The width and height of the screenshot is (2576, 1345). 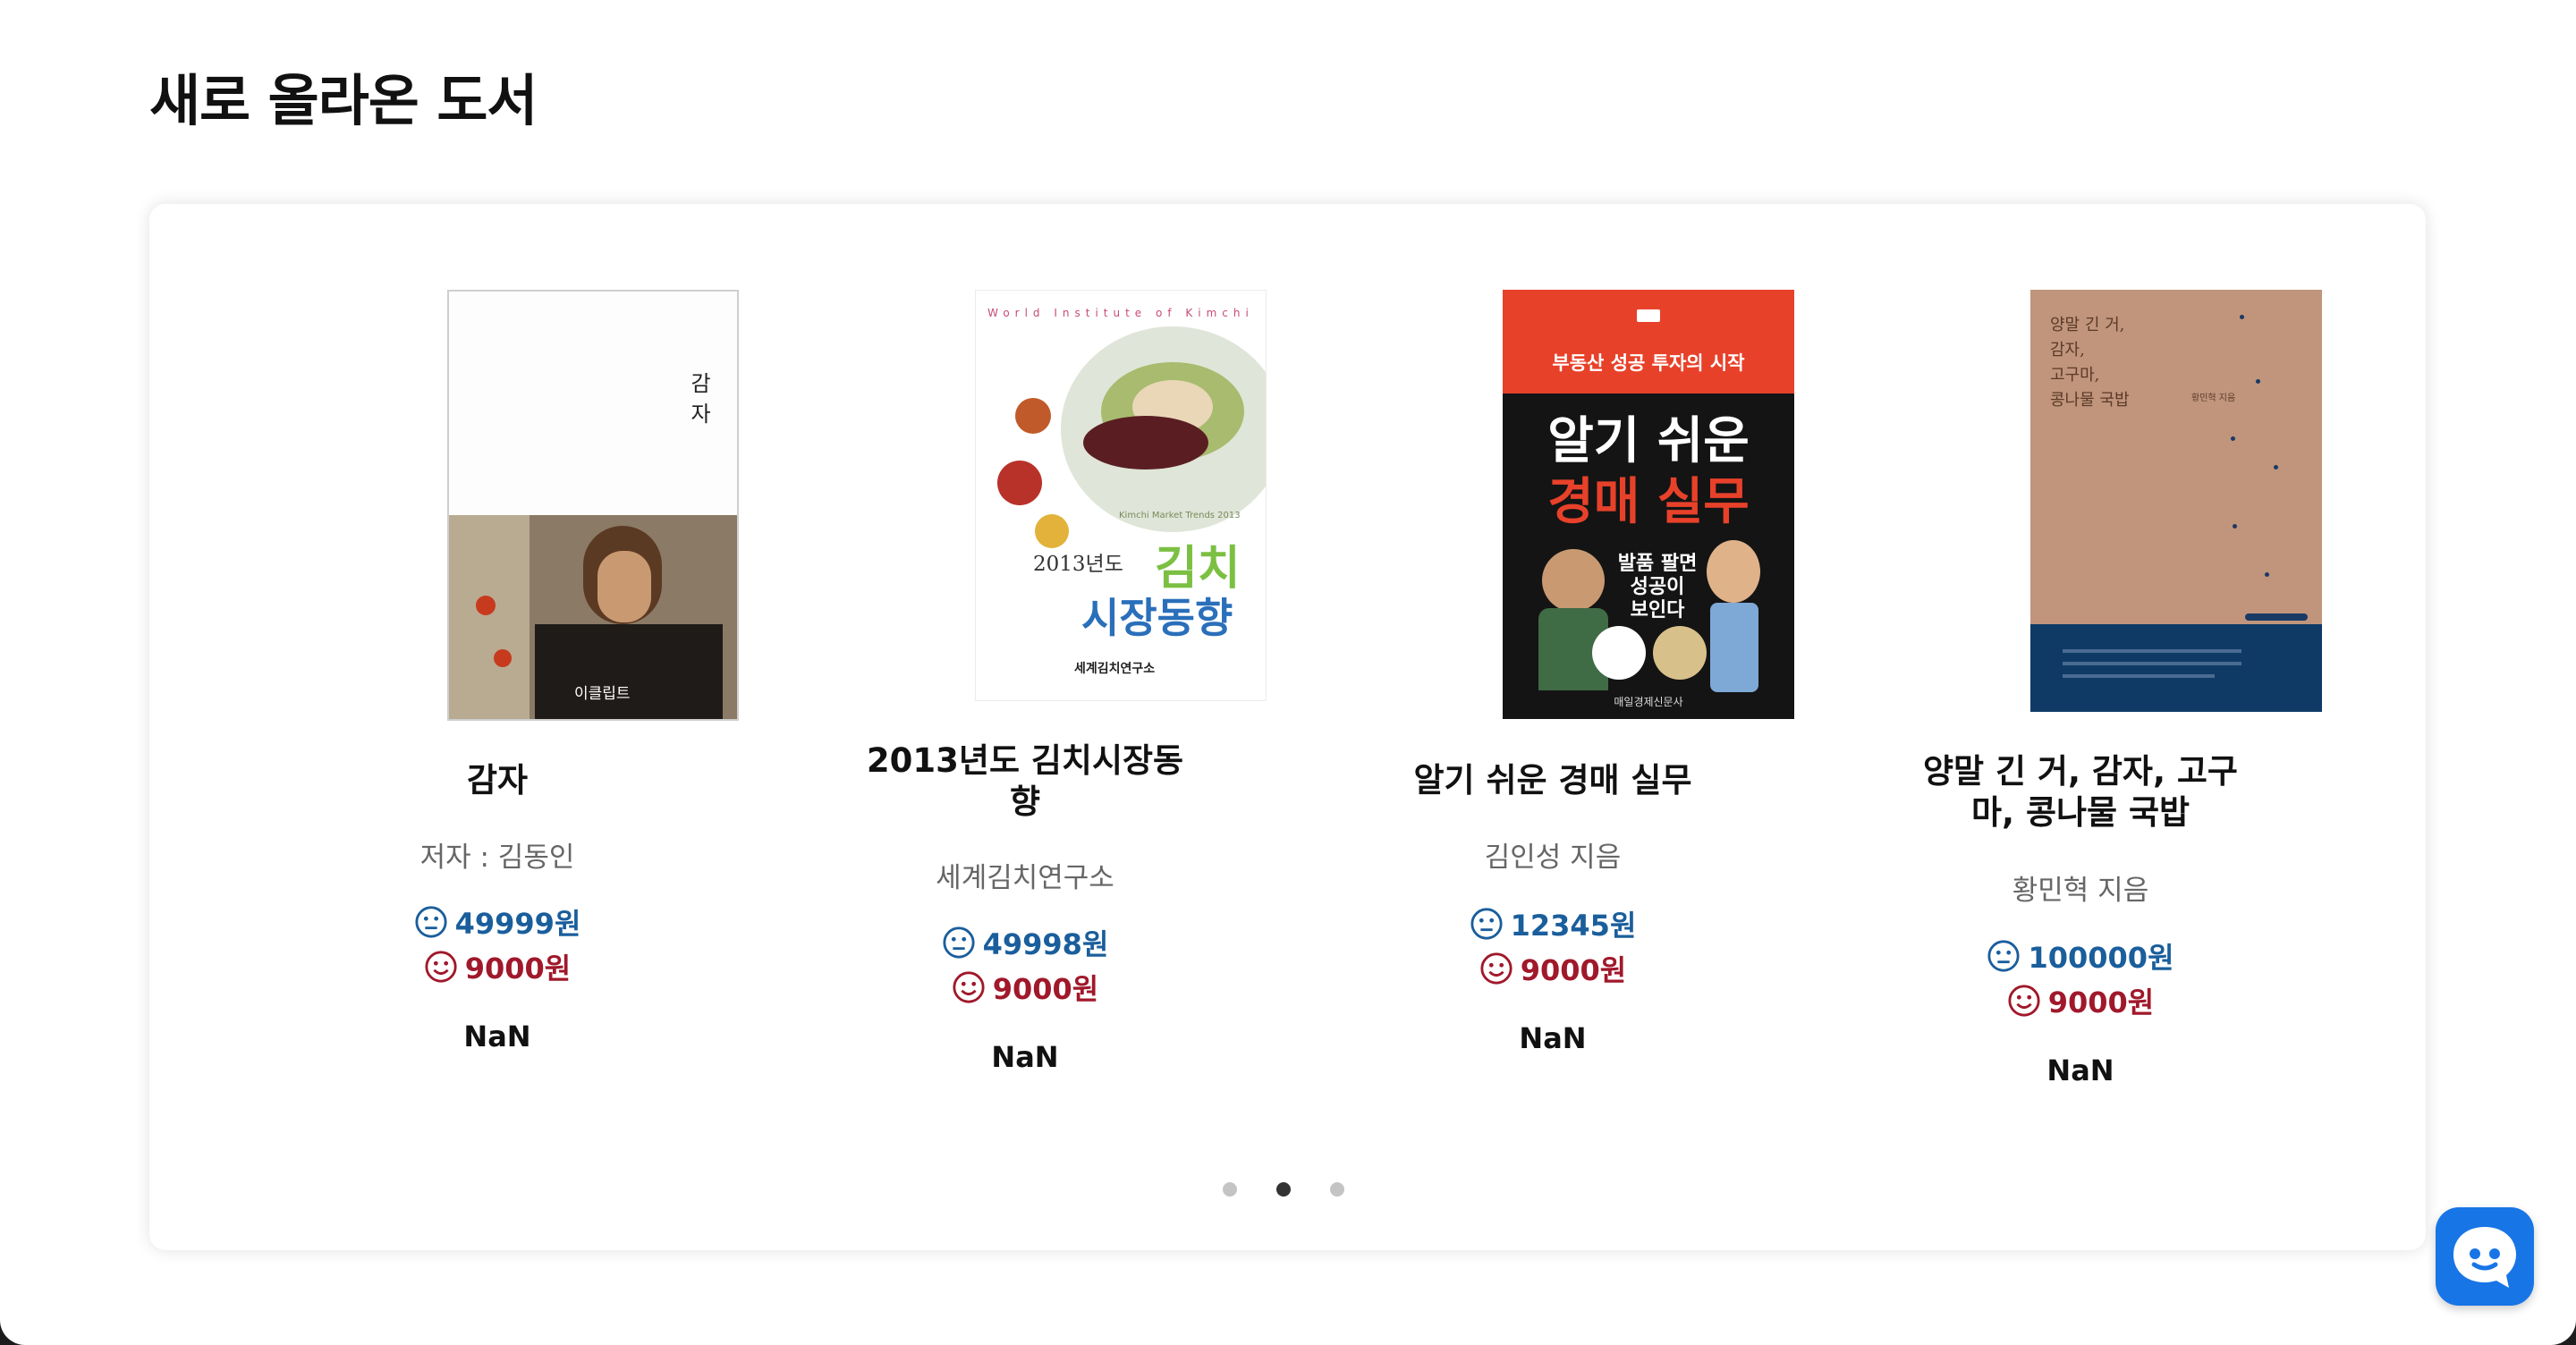 I want to click on cover-bubble-line2: 성공이, so click(x=1657, y=587).